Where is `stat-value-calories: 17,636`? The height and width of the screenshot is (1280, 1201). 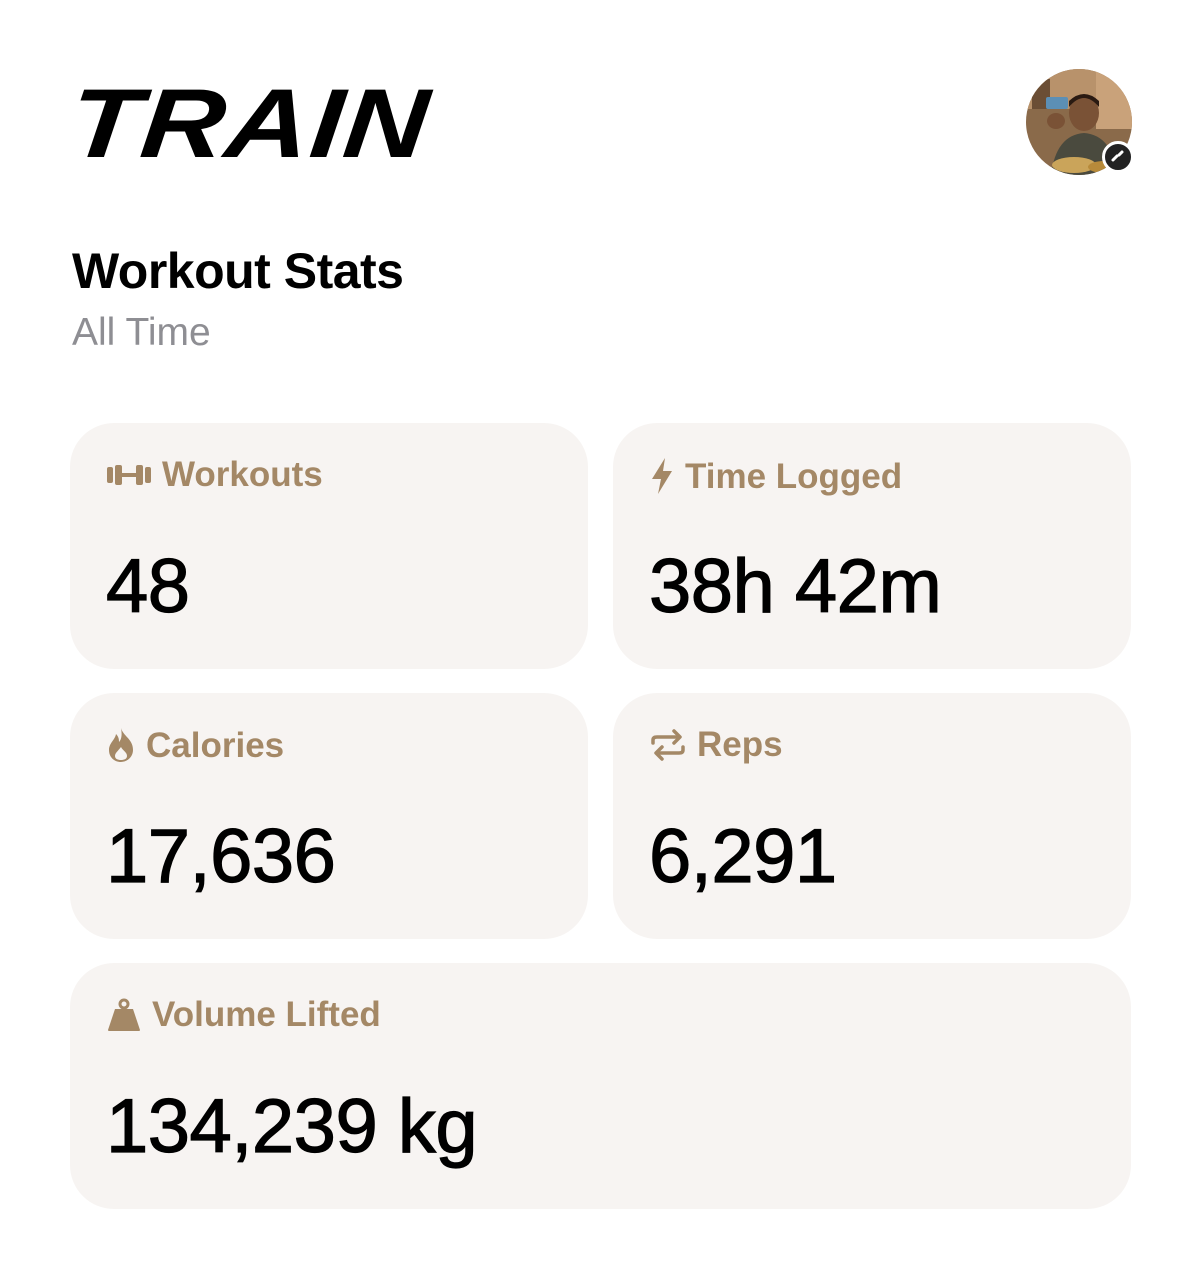 stat-value-calories: 17,636 is located at coordinates (220, 856).